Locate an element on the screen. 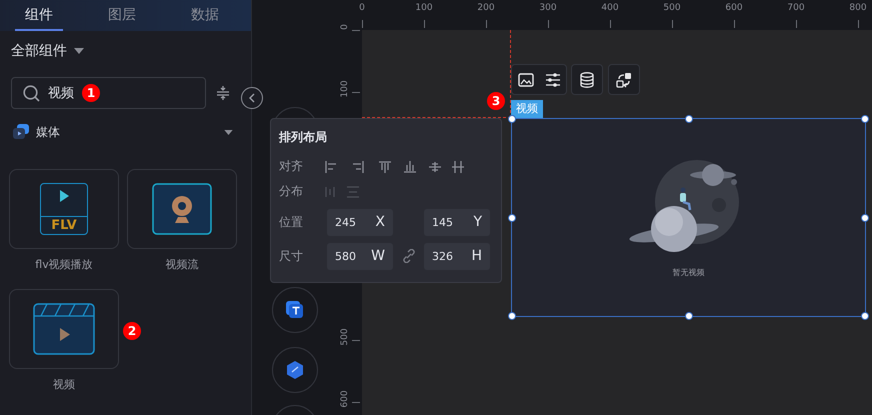 The height and width of the screenshot is (415, 872). group-label: 媒体 is located at coordinates (48, 132).